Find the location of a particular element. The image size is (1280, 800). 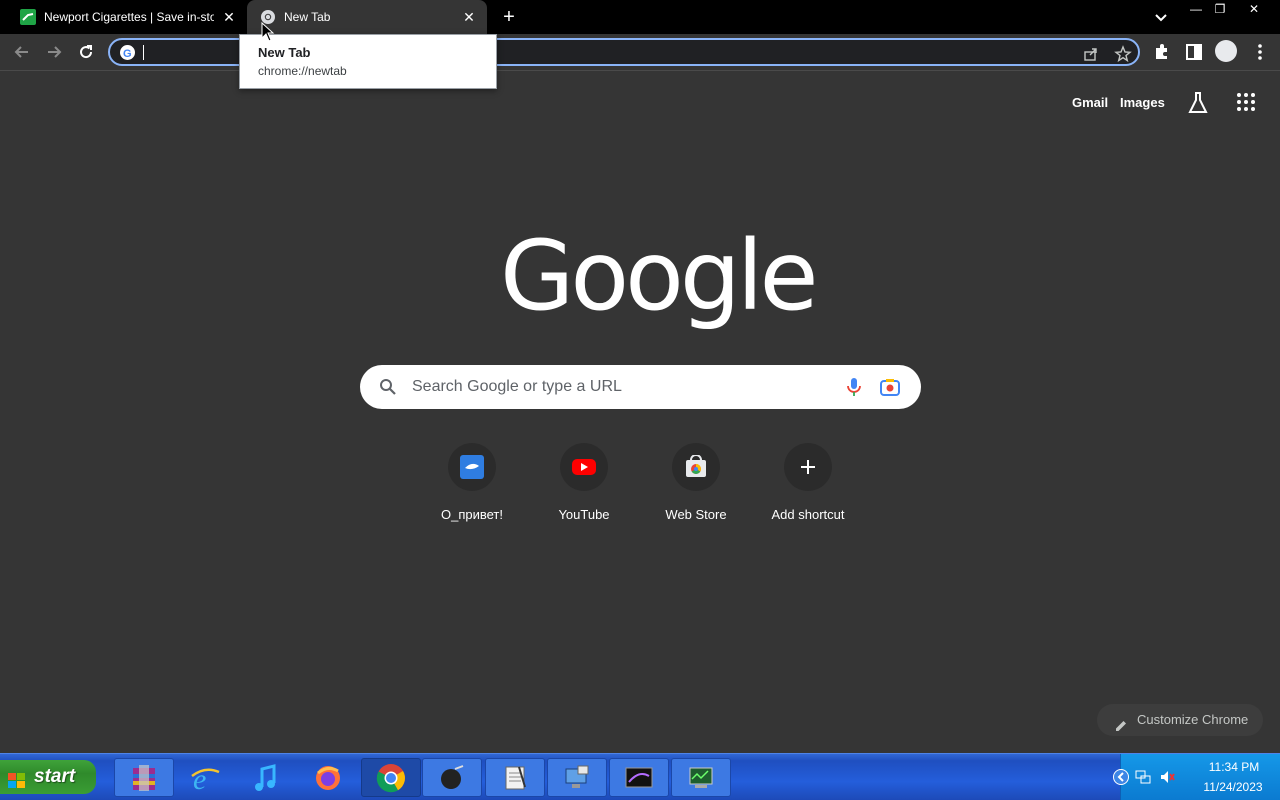

display-settings-taskbar-button is located at coordinates (577, 777).